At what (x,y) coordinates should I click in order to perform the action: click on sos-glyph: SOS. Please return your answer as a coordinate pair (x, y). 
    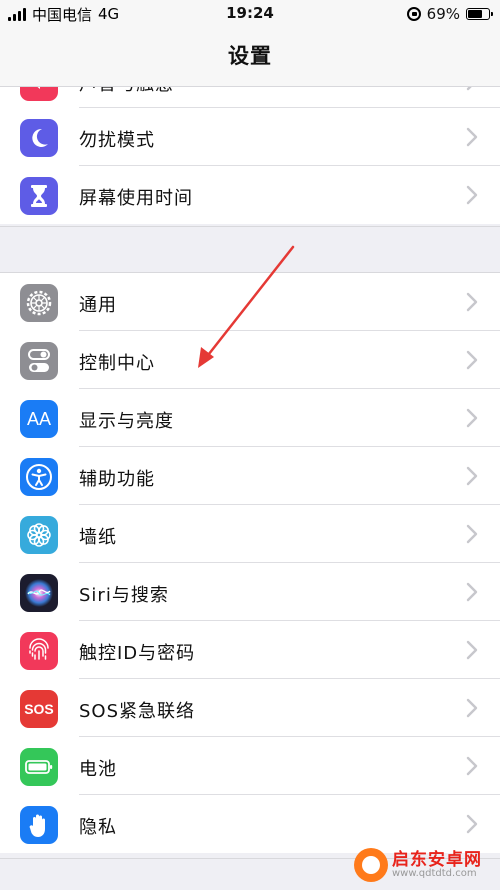
    Looking at the image, I should click on (39, 709).